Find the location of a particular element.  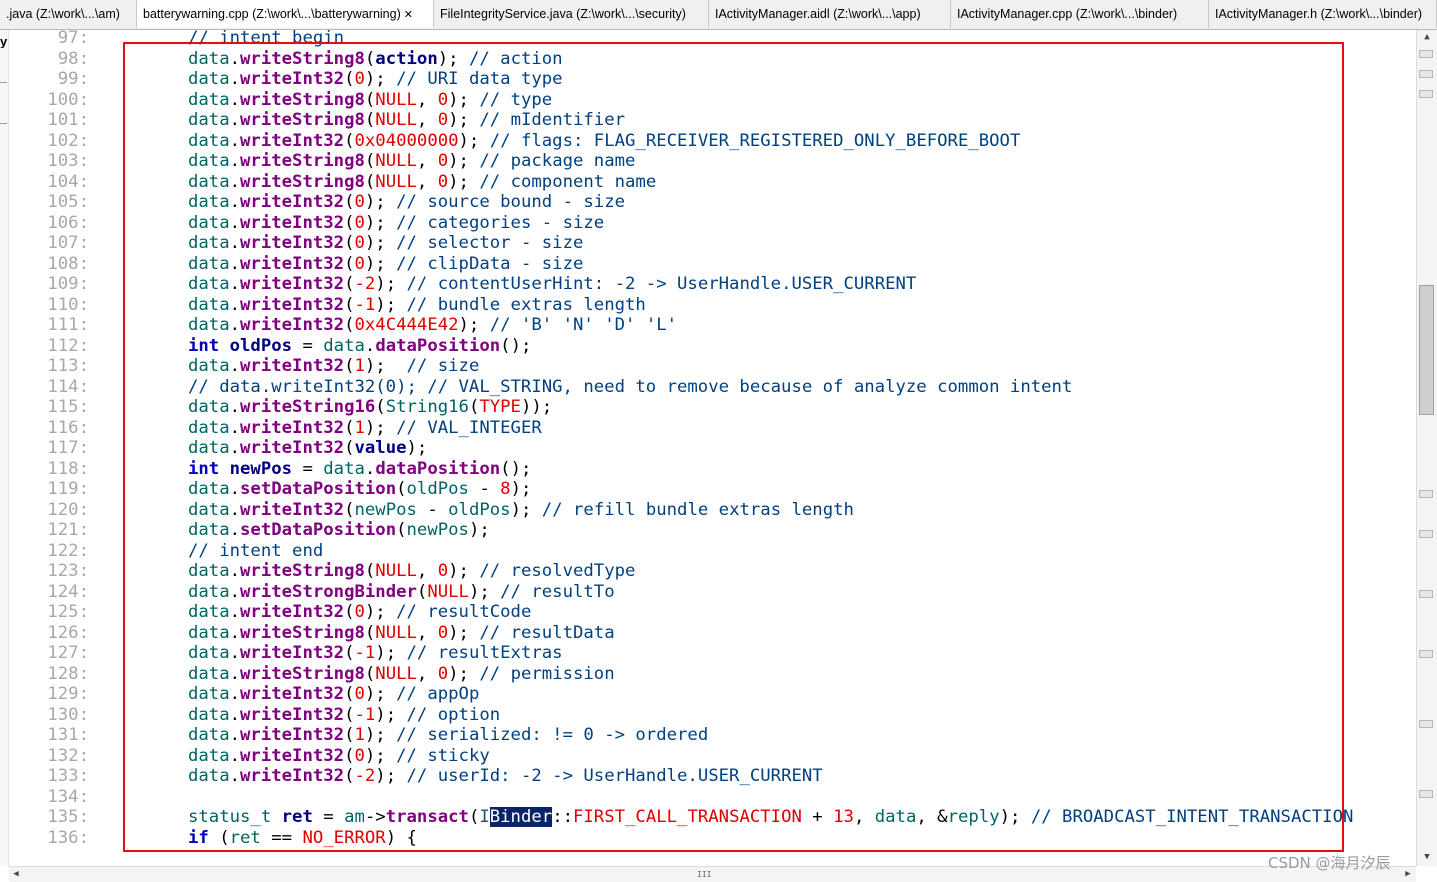

scroll-right-arrow-icon: ▶ is located at coordinates (1408, 874).